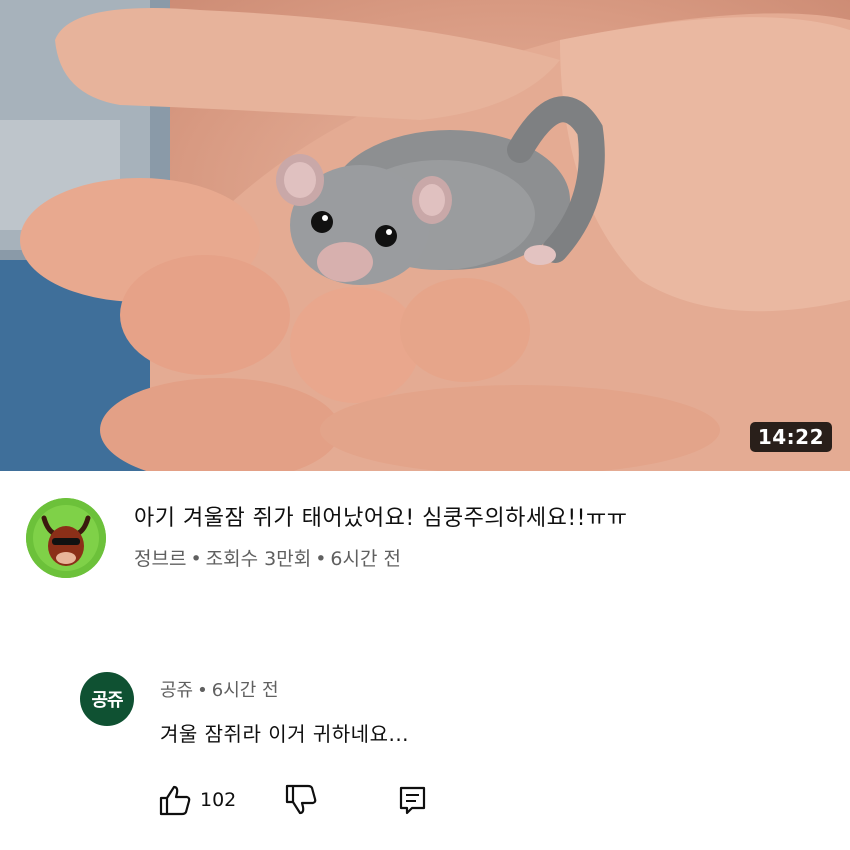  I want to click on reply-button, so click(413, 800).